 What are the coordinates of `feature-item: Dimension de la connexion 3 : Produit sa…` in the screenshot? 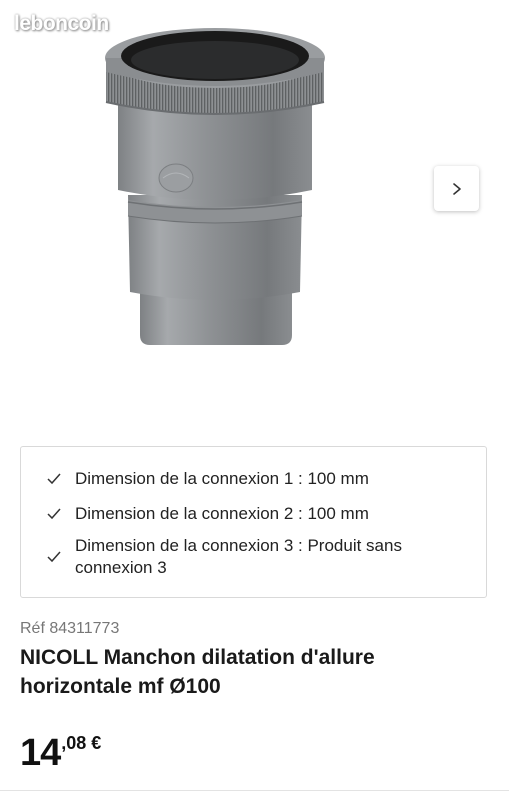 It's located at (248, 557).